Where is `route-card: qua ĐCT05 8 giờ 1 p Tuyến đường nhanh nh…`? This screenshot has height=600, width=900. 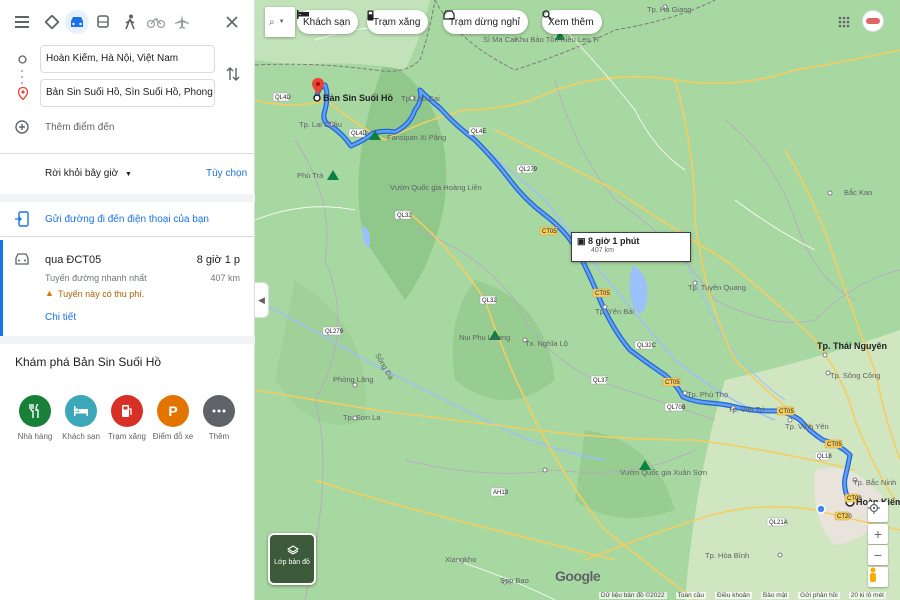 route-card: qua ĐCT05 8 giờ 1 p Tuyến đường nhanh nh… is located at coordinates (127, 288).